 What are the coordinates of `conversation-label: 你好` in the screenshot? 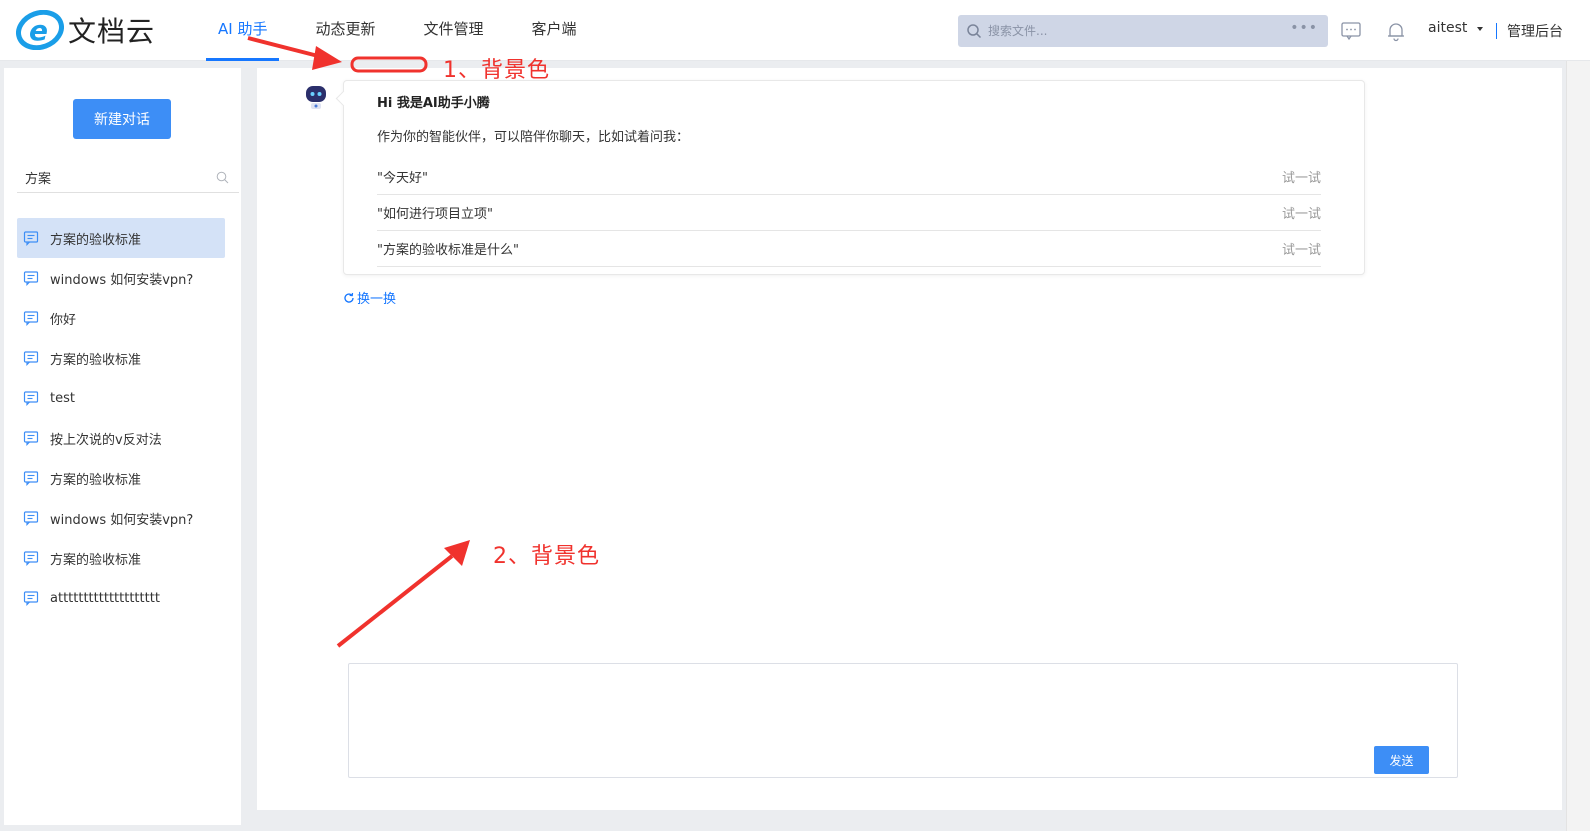 It's located at (63, 320).